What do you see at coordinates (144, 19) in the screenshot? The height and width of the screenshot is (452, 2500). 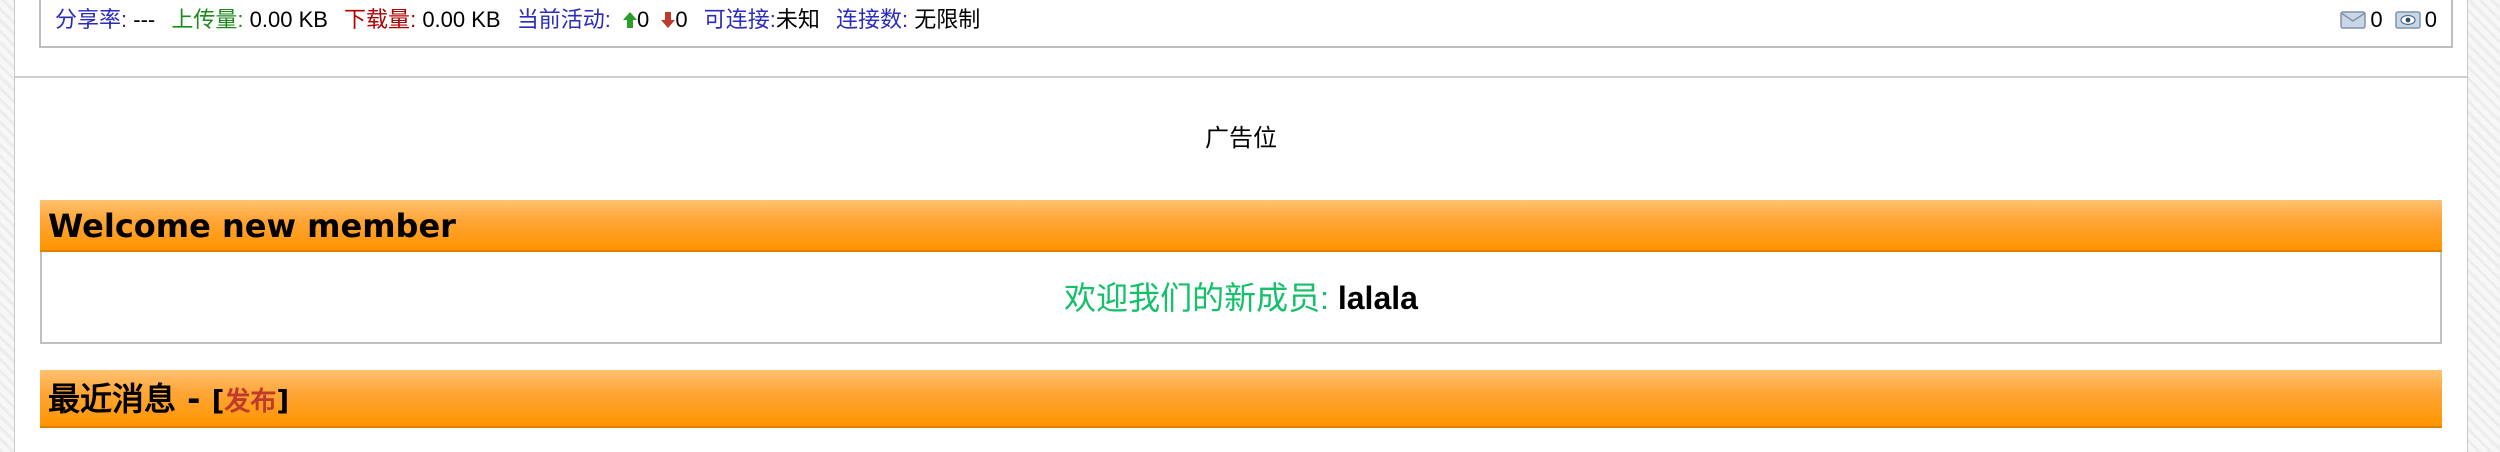 I see `share-ratio-value: ---` at bounding box center [144, 19].